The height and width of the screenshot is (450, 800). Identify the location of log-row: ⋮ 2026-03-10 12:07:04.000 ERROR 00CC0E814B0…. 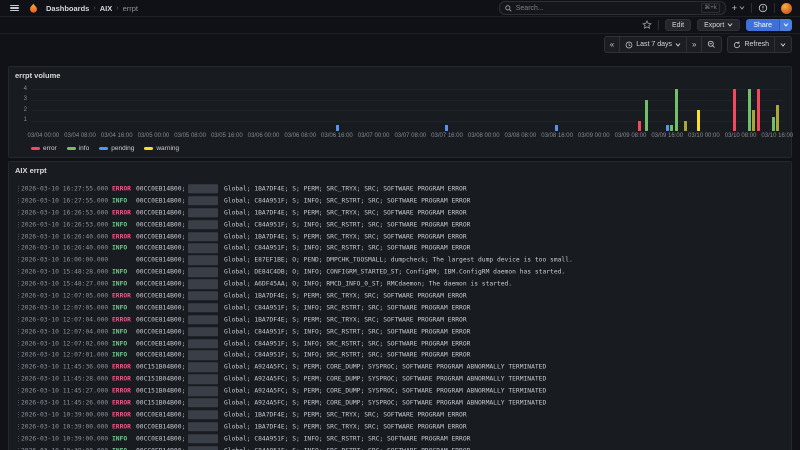
(400, 320).